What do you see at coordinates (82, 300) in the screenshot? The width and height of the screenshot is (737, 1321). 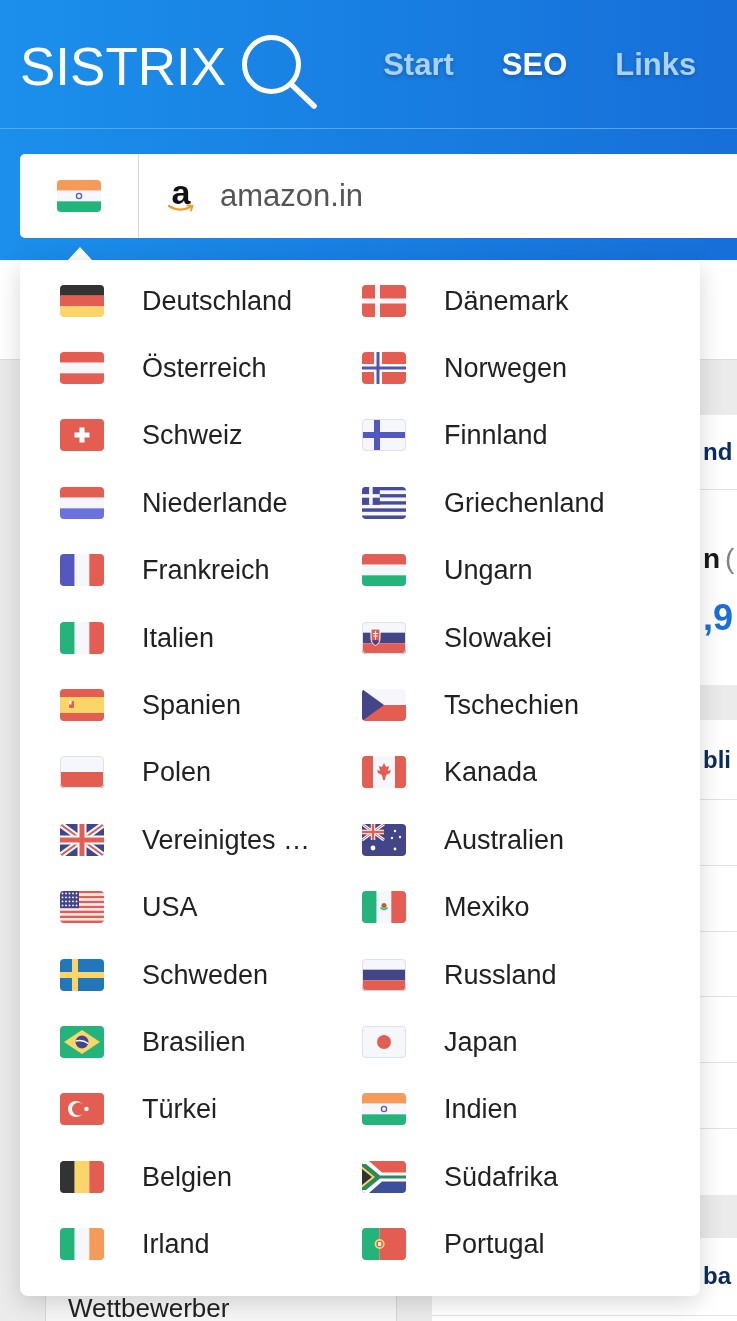 I see `germany-flag-icon` at bounding box center [82, 300].